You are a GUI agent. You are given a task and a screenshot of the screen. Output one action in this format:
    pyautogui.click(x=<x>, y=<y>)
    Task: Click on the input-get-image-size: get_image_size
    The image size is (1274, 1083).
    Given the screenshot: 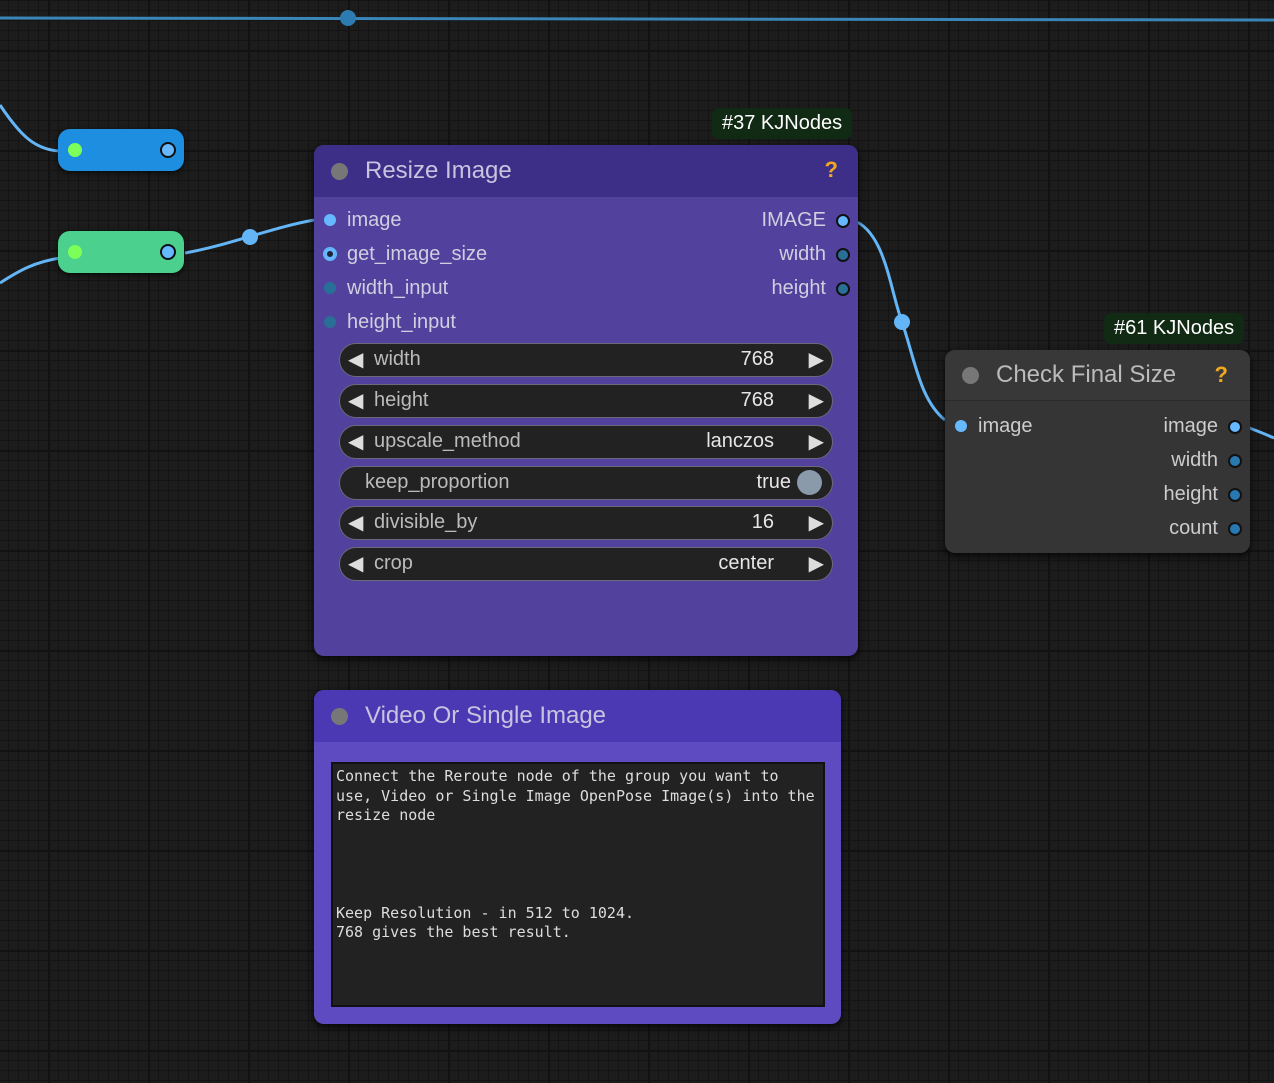 What is the action you would take?
    pyautogui.click(x=405, y=254)
    